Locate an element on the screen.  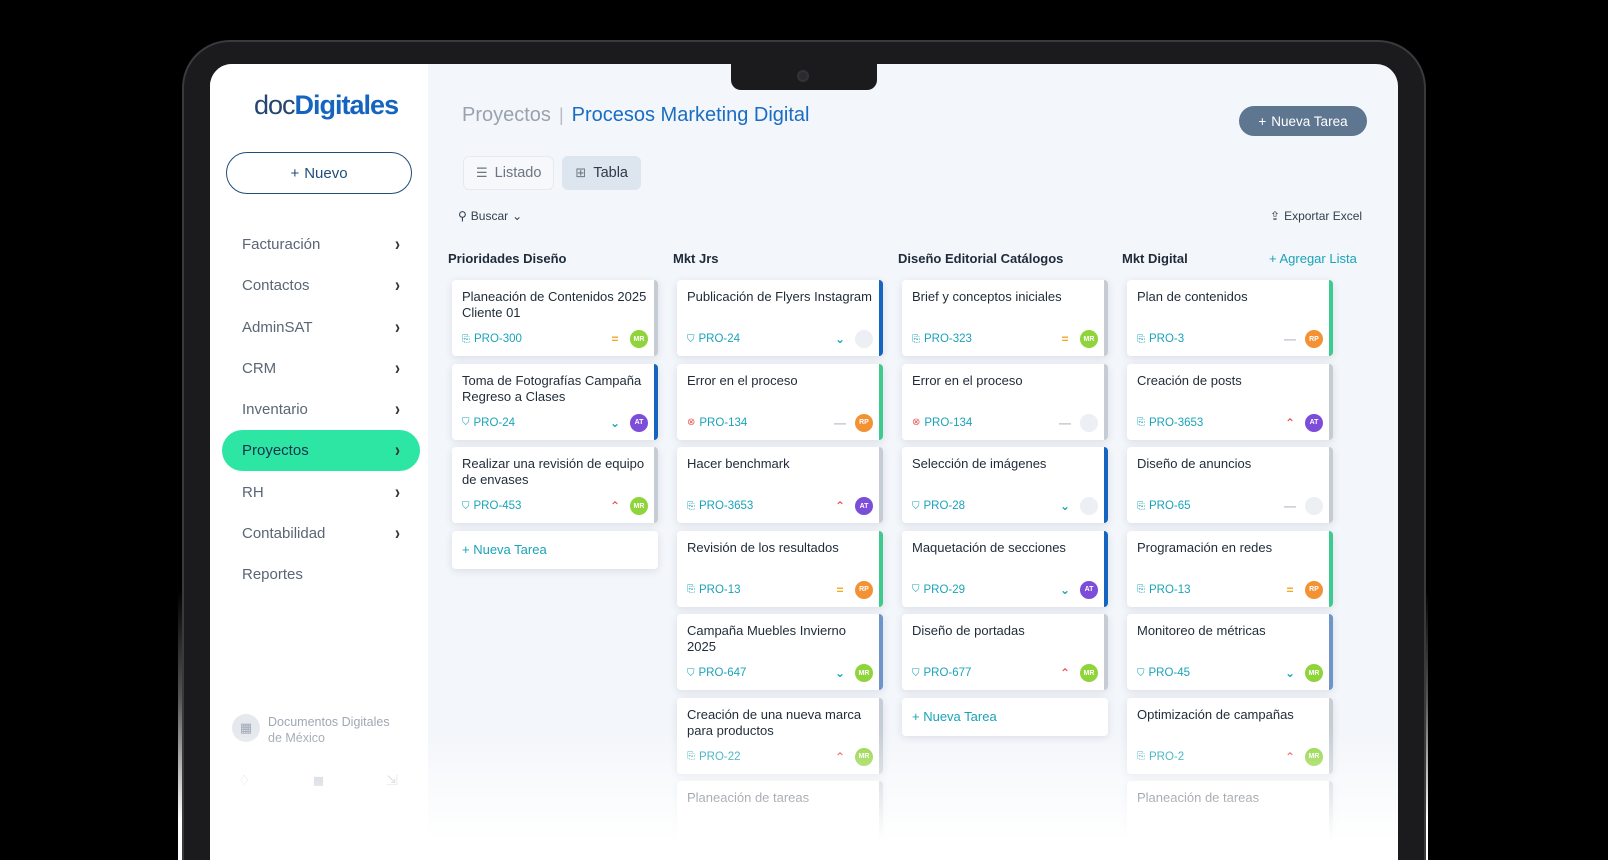
task-card: Diseño de anuncios ⎘ PRO-65 — is located at coordinates (1230, 485).